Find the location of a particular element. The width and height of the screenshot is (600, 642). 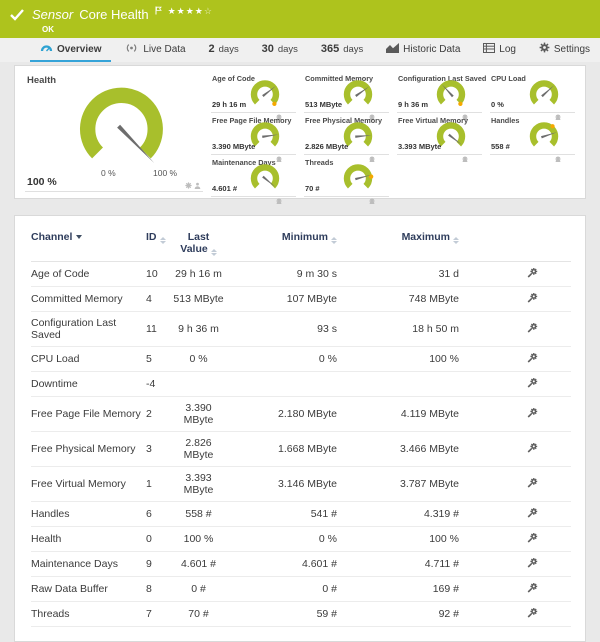

channel-last-value-cell: 9 h 36 m is located at coordinates (198, 329).